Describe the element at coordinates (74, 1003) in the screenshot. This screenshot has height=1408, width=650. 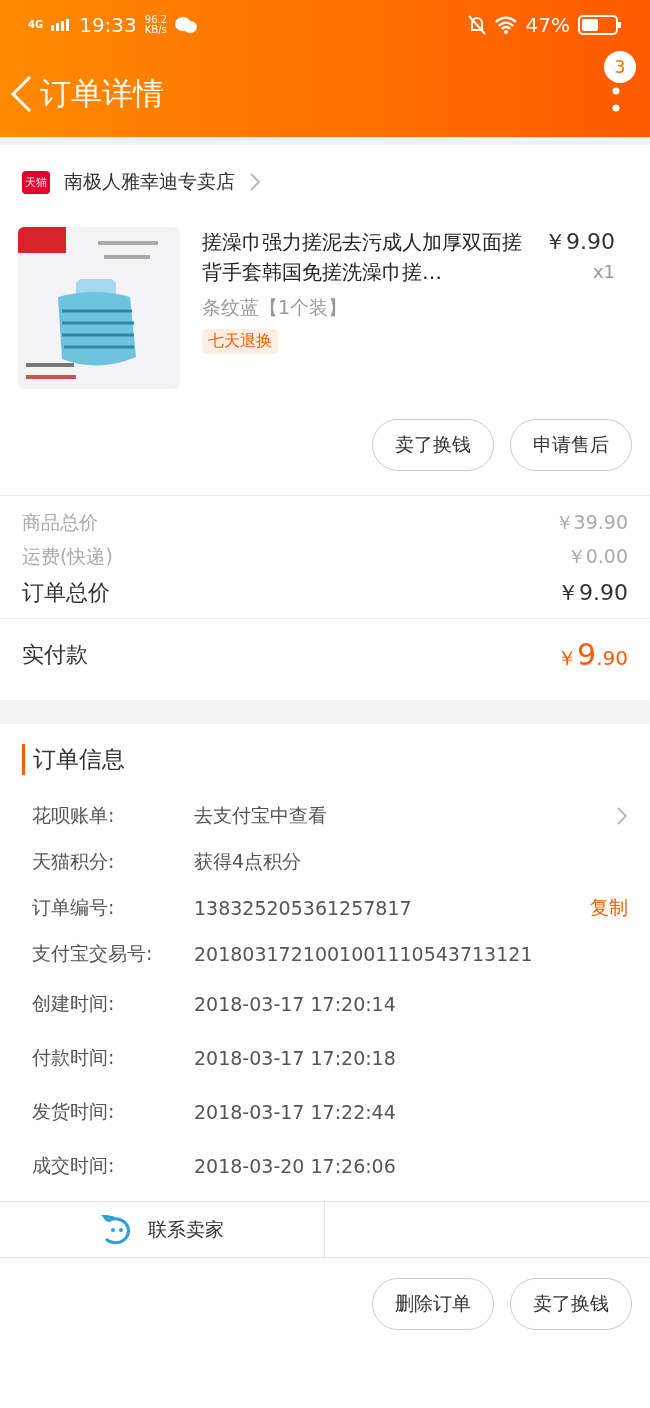
I see `info-label: 创建时间:` at that location.